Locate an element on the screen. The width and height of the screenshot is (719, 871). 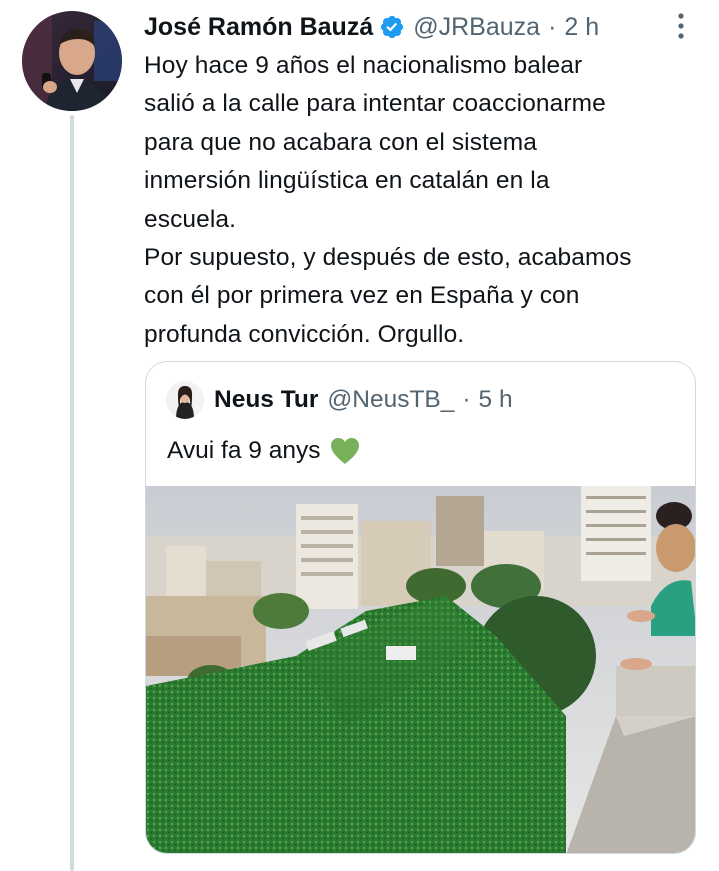
author-name: José Ramón Bauzá is located at coordinates (258, 27).